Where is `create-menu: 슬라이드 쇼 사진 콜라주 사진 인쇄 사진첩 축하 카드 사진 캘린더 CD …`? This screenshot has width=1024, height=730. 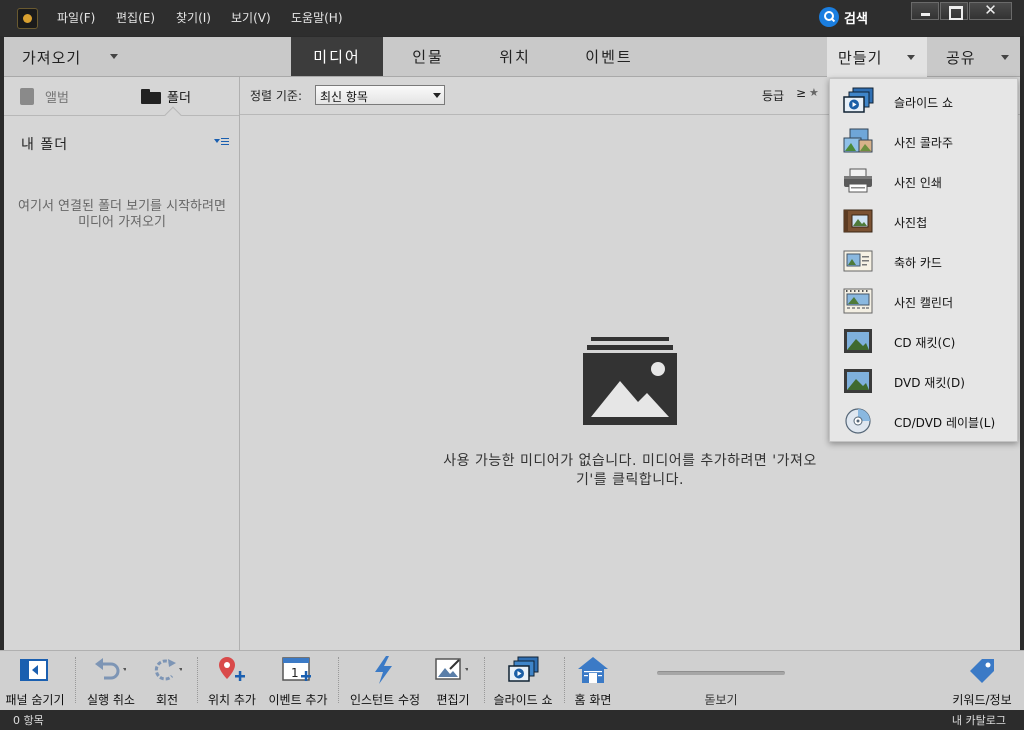
create-menu: 슬라이드 쇼 사진 콜라주 사진 인쇄 사진첩 축하 카드 사진 캘린더 CD … is located at coordinates (923, 260).